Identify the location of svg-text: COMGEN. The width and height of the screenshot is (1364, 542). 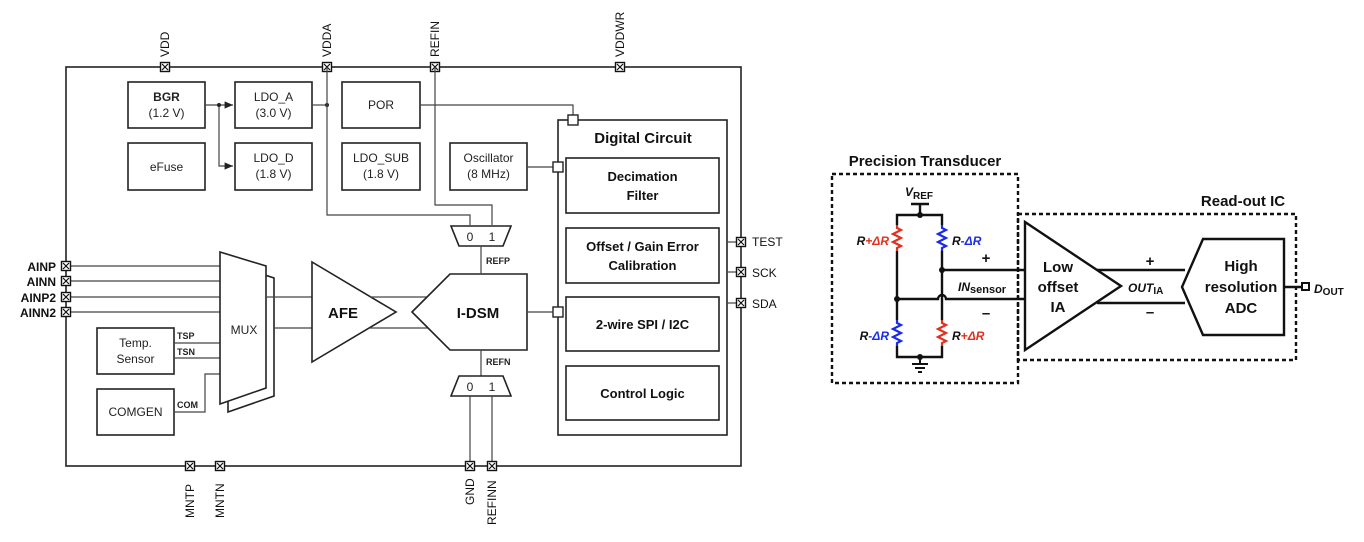
(136, 412).